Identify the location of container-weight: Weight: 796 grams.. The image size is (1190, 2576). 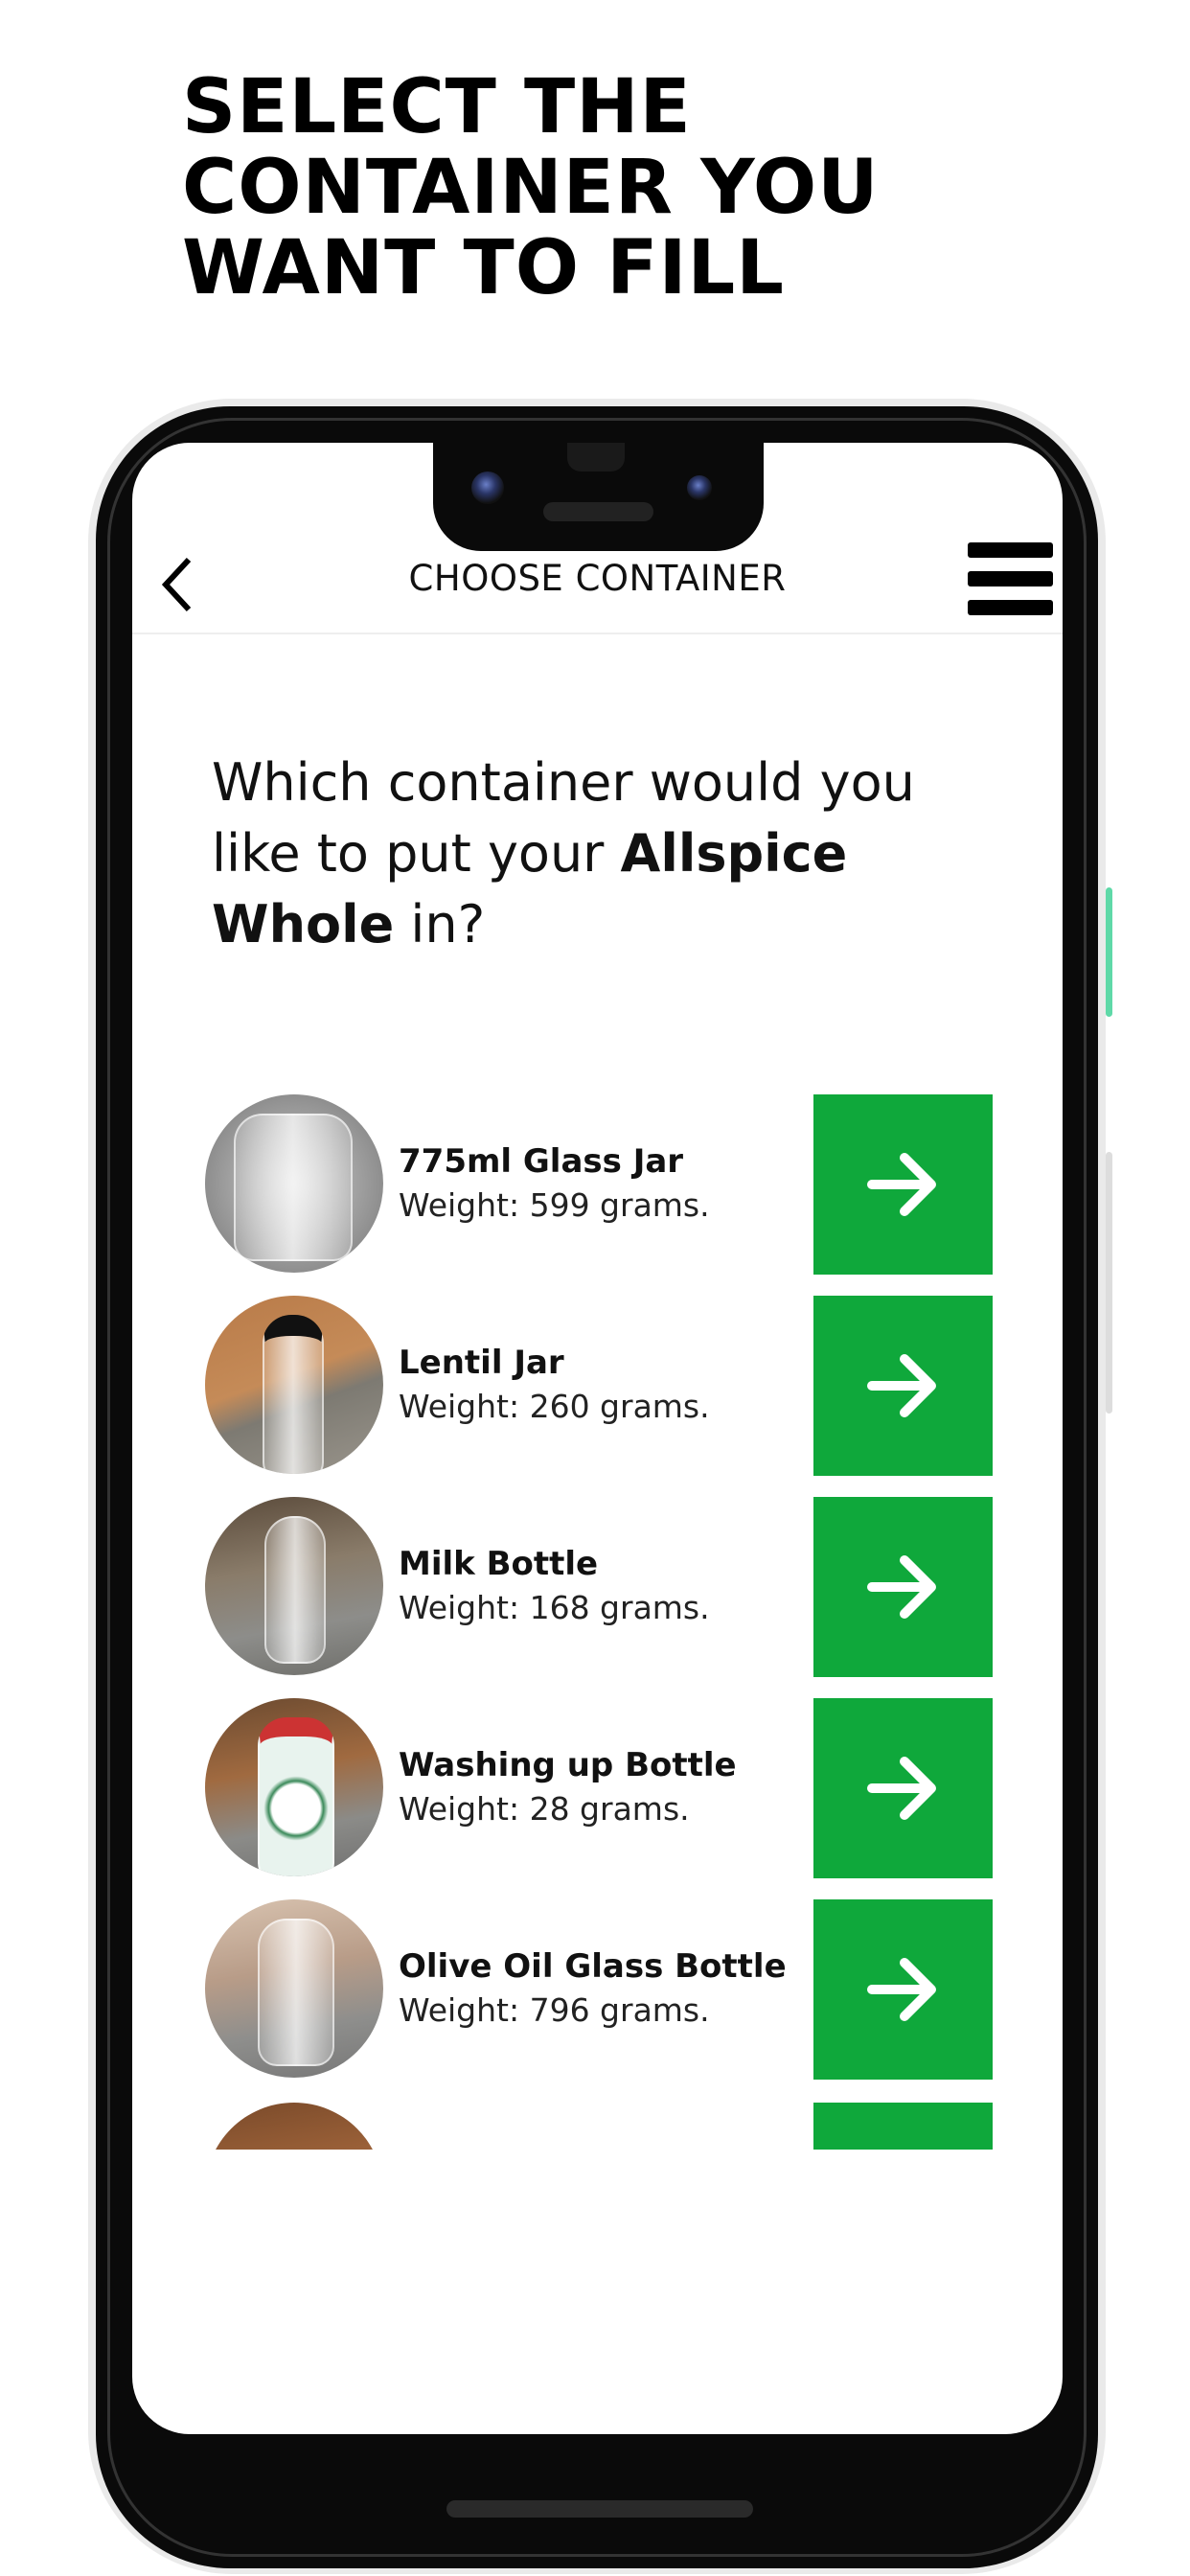
(555, 2010).